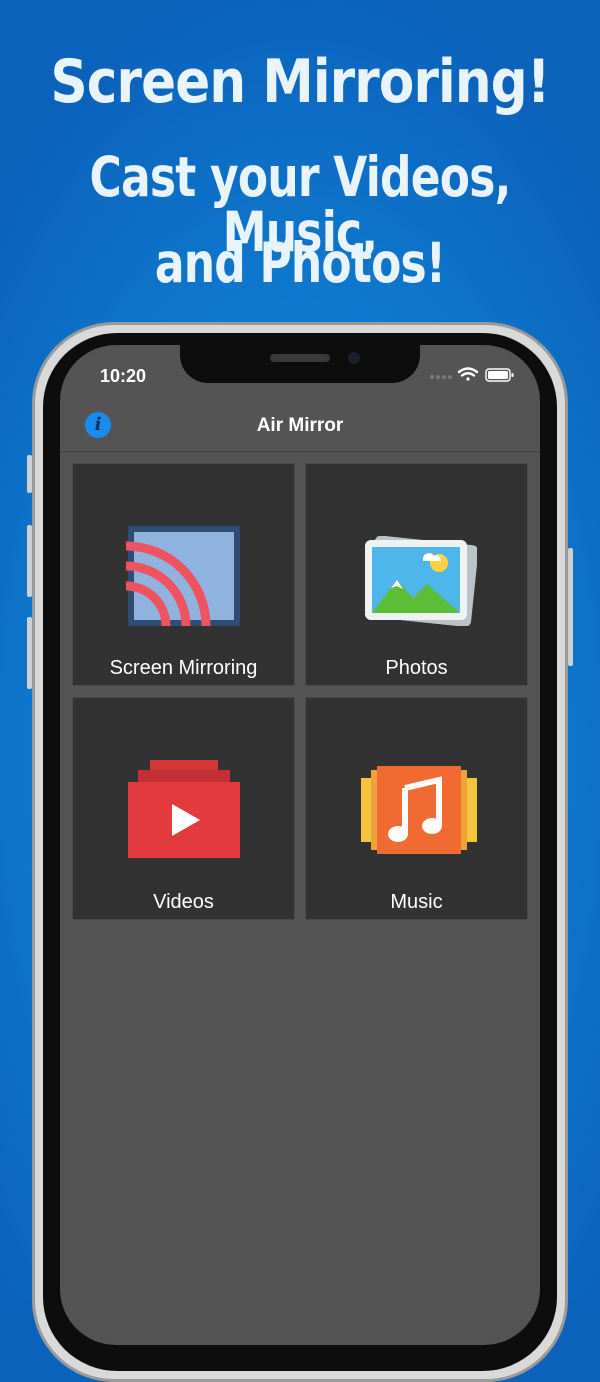 The image size is (600, 1382). I want to click on tile-label: Videos, so click(183, 902).